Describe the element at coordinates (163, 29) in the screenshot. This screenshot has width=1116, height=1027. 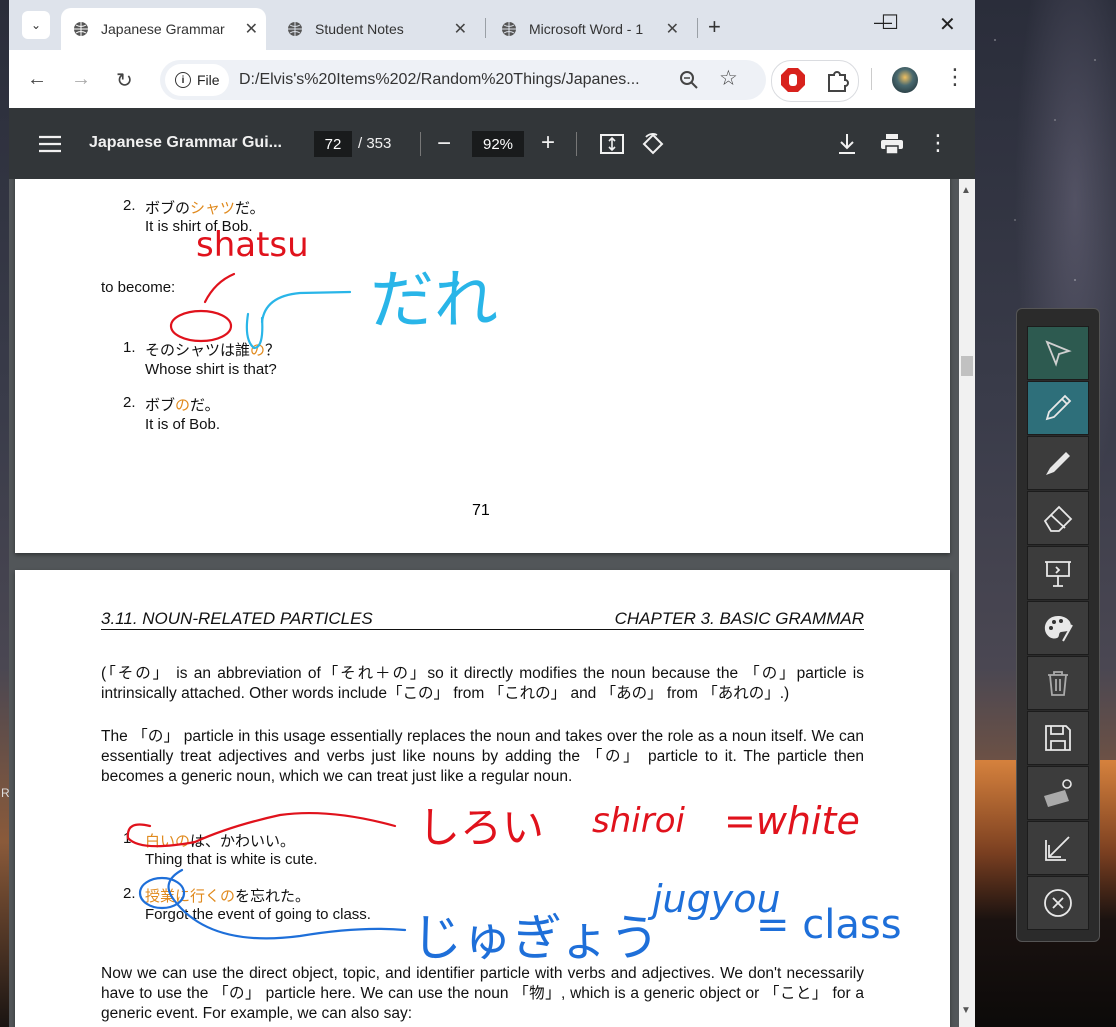
I see `tab-japanese-grammar: Japanese Grammar ✕` at that location.